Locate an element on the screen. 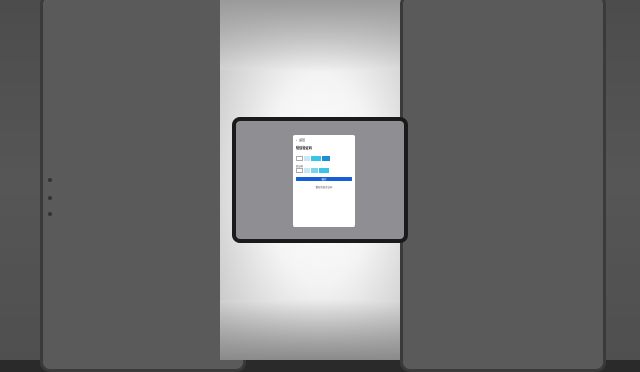 The image size is (640, 372). dialog-title: 短信验证码 is located at coordinates (304, 148).